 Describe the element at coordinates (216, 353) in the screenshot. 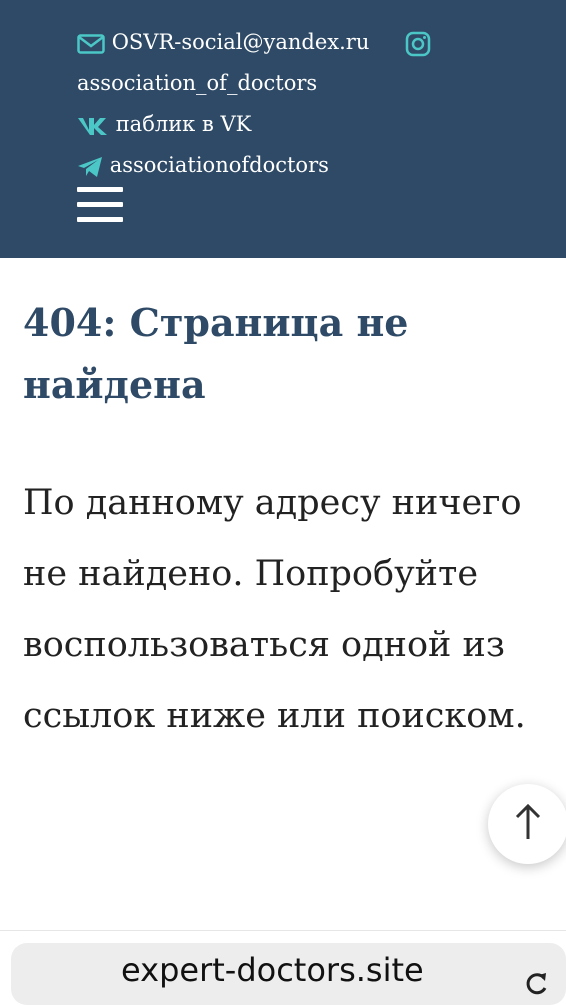

I see `page-title: 404: Страница не найдена` at that location.